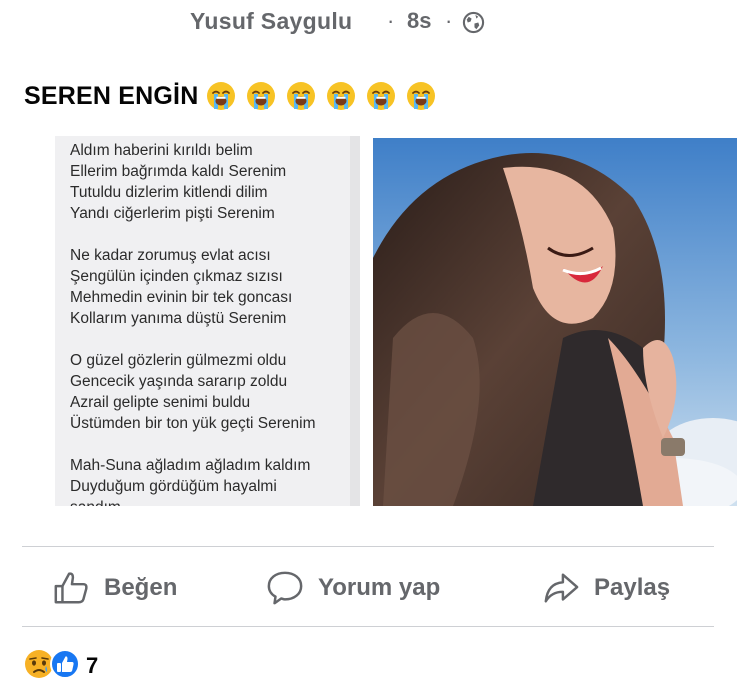 The width and height of the screenshot is (737, 700). Describe the element at coordinates (561, 588) in the screenshot. I see `share-arrow-icon` at that location.